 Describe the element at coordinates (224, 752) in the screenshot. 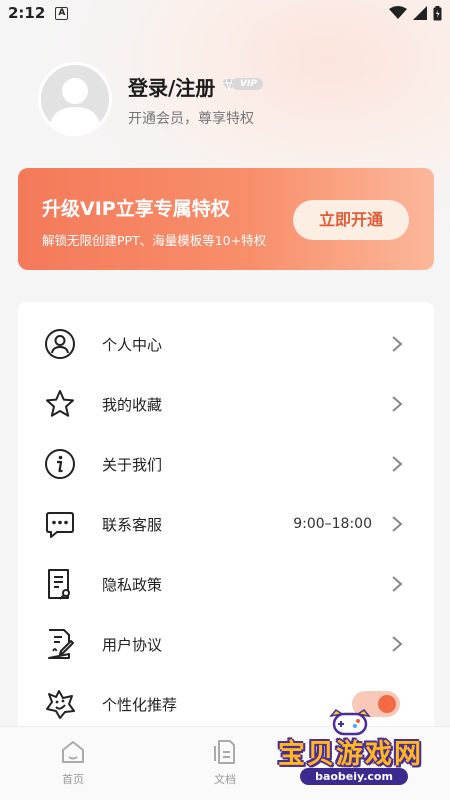

I see `document-nav-icon` at that location.